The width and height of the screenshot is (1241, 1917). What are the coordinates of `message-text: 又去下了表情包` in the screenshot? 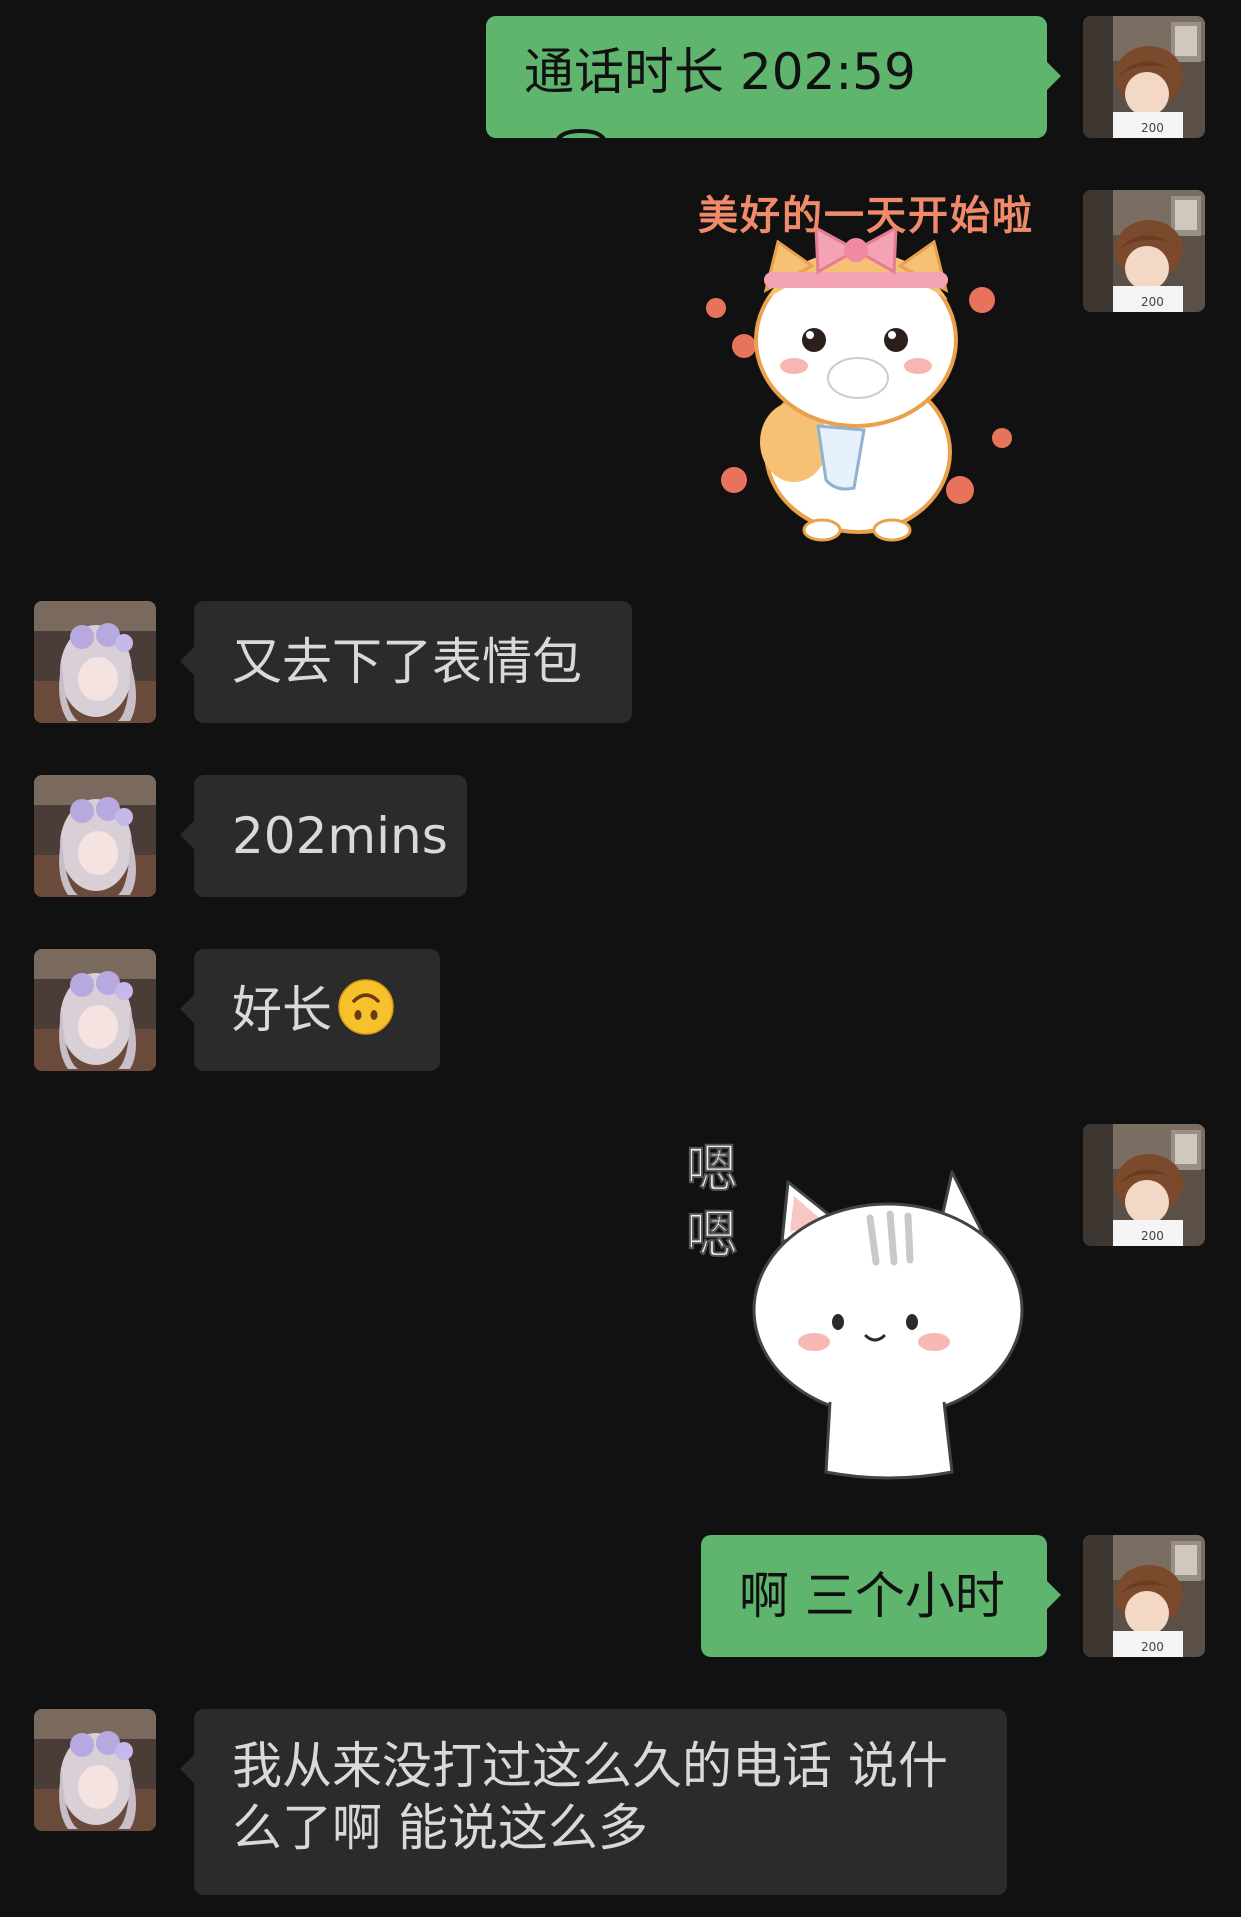 It's located at (407, 662).